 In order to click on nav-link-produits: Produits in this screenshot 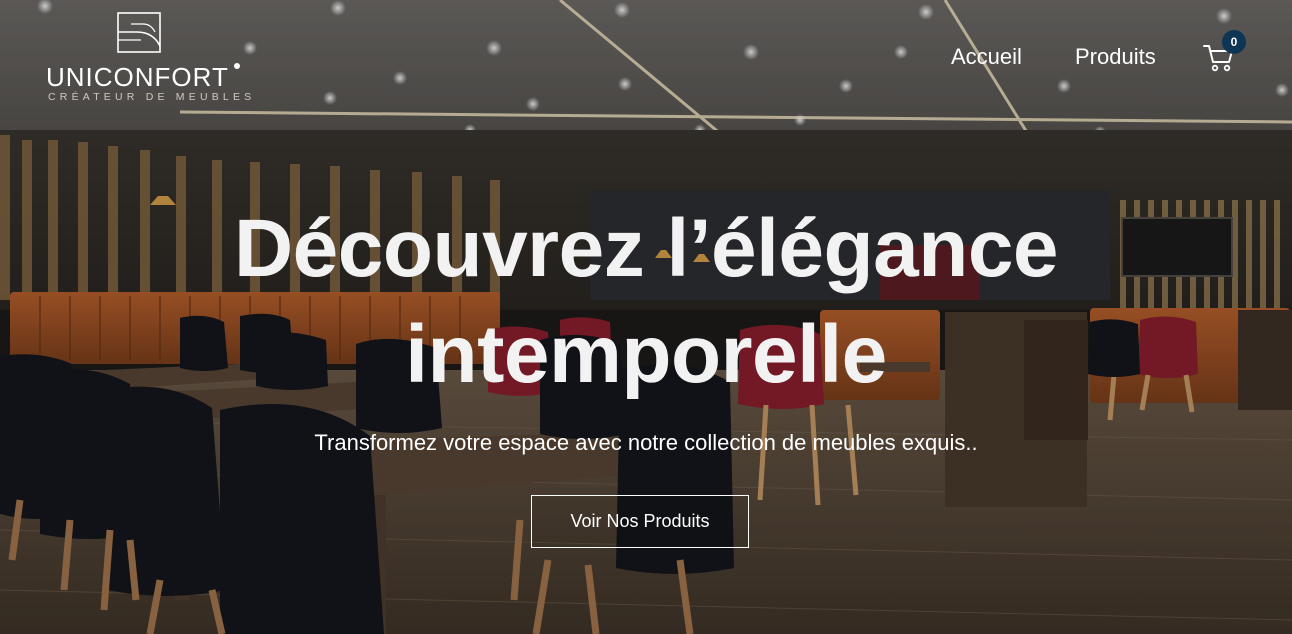, I will do `click(1115, 57)`.